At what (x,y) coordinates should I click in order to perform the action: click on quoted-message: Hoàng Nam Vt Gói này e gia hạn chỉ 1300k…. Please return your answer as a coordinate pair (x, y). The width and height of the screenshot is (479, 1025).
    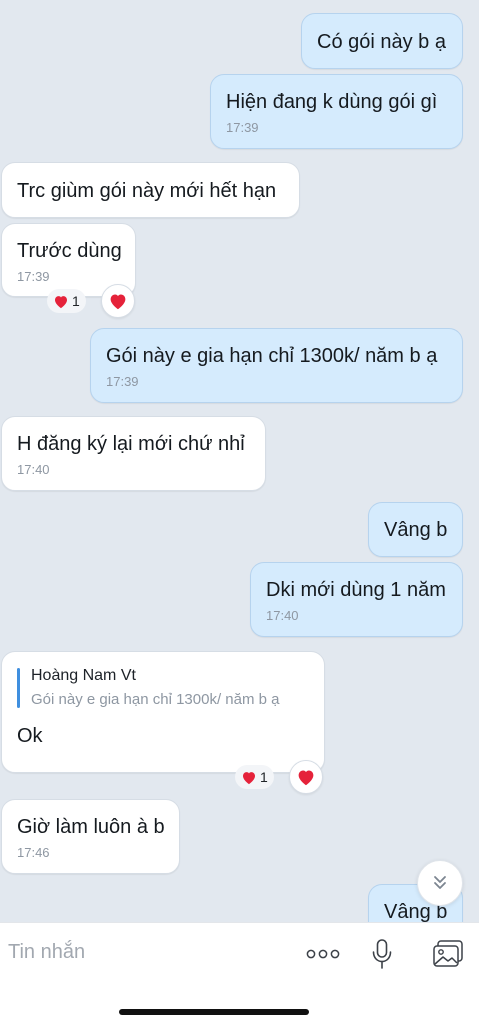
    Looking at the image, I should click on (163, 688).